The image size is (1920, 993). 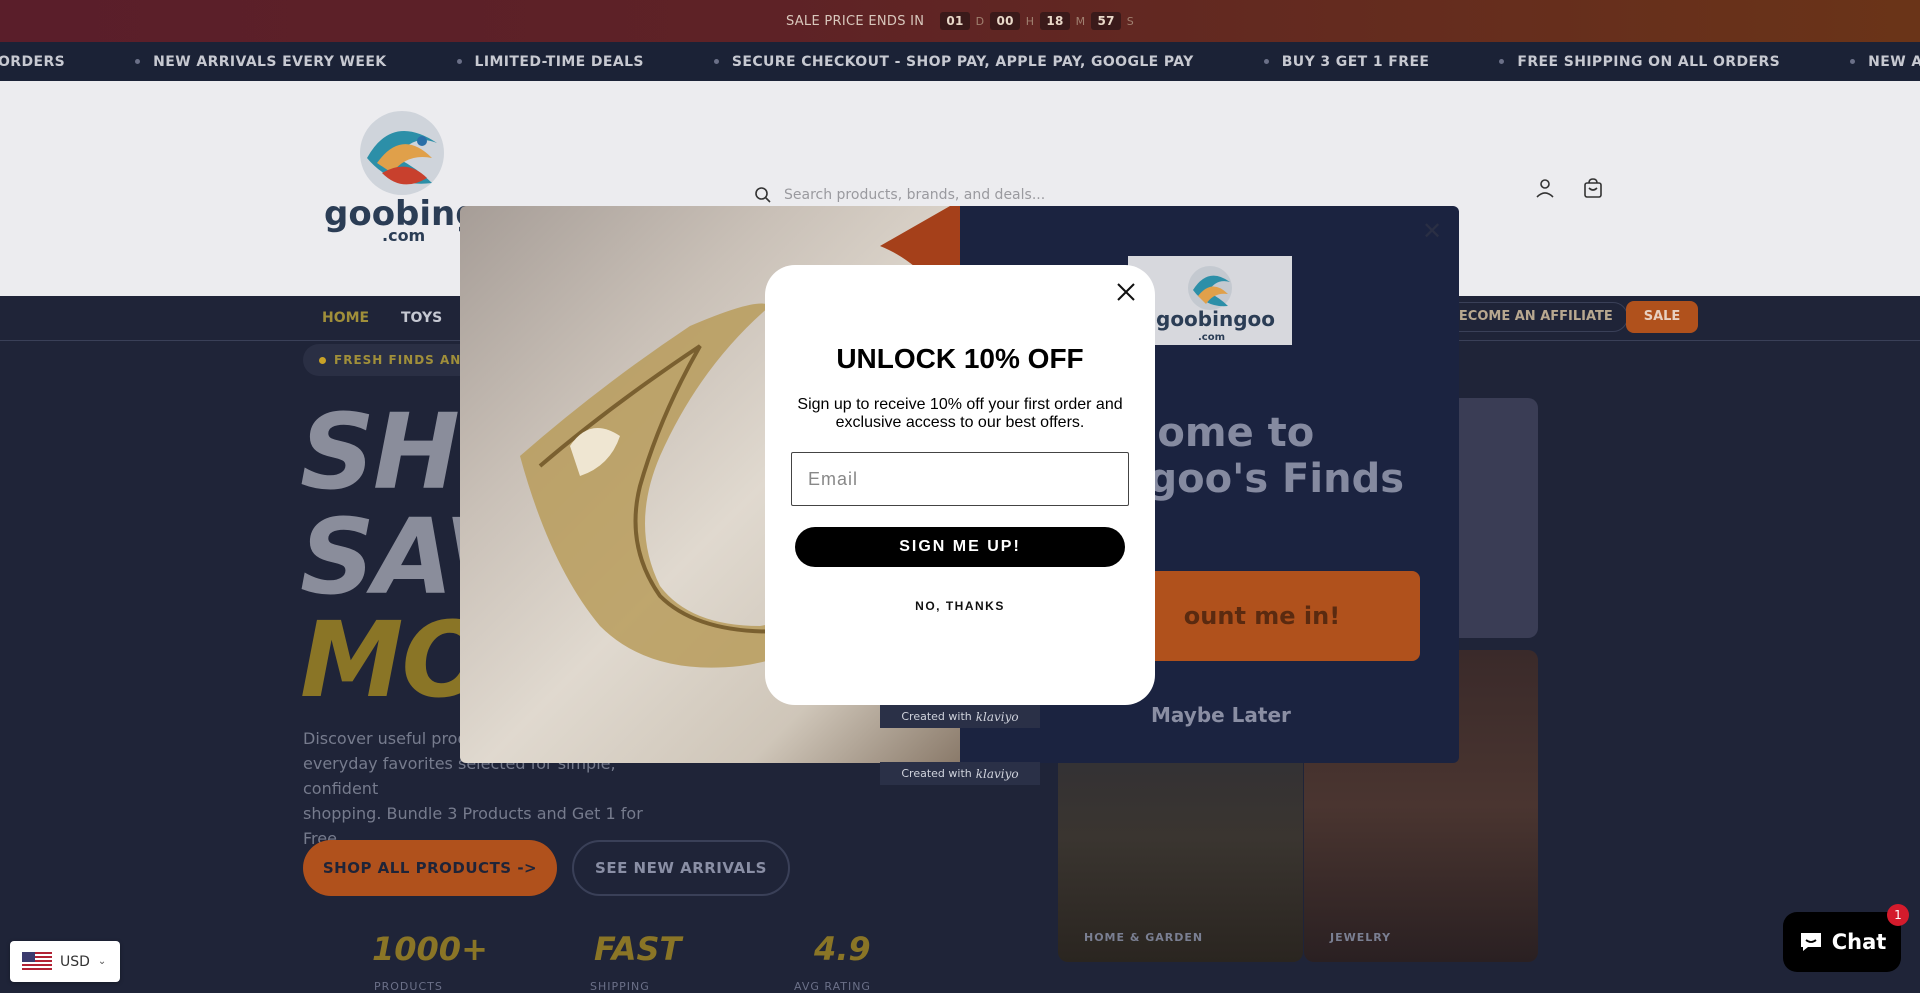 I want to click on marquee-item: LIMITED-TIME DEALS, so click(x=550, y=62).